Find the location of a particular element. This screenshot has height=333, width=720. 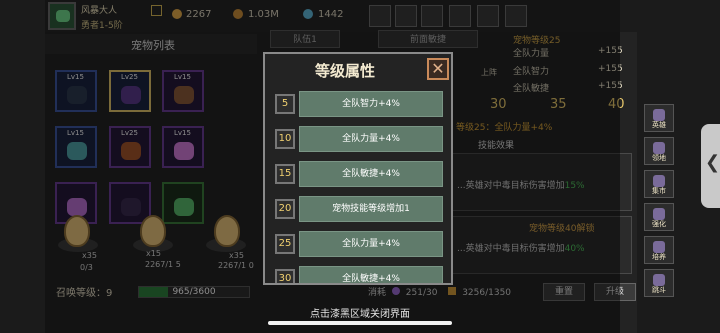

level-row: 15 全队敏捷+4% is located at coordinates (359, 174).